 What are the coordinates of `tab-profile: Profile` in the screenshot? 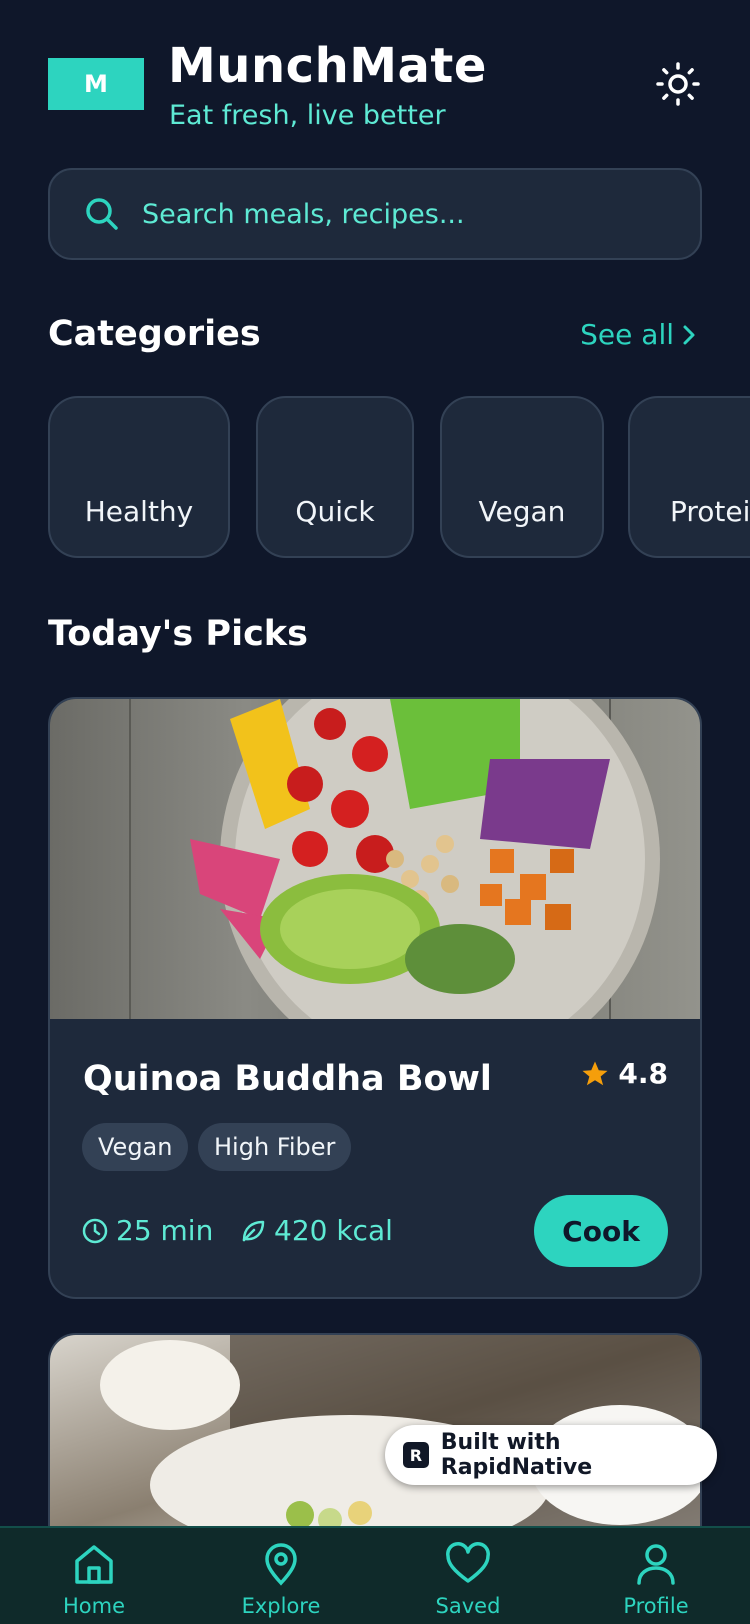 It's located at (656, 1580).